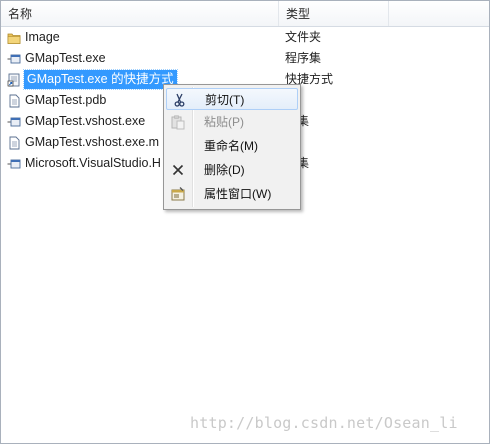 Image resolution: width=490 pixels, height=444 pixels. Describe the element at coordinates (179, 100) in the screenshot. I see `scissors-icon` at that location.